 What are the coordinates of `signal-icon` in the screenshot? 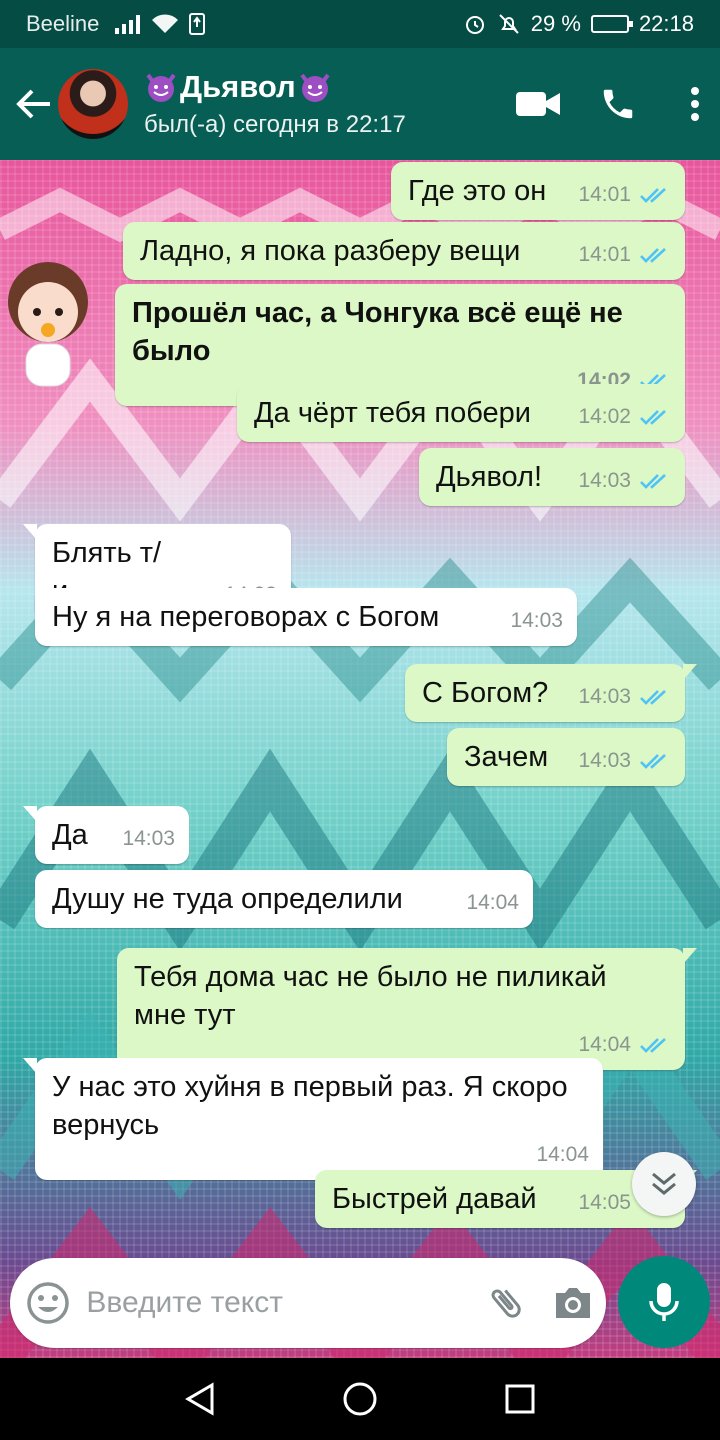 It's located at (128, 24).